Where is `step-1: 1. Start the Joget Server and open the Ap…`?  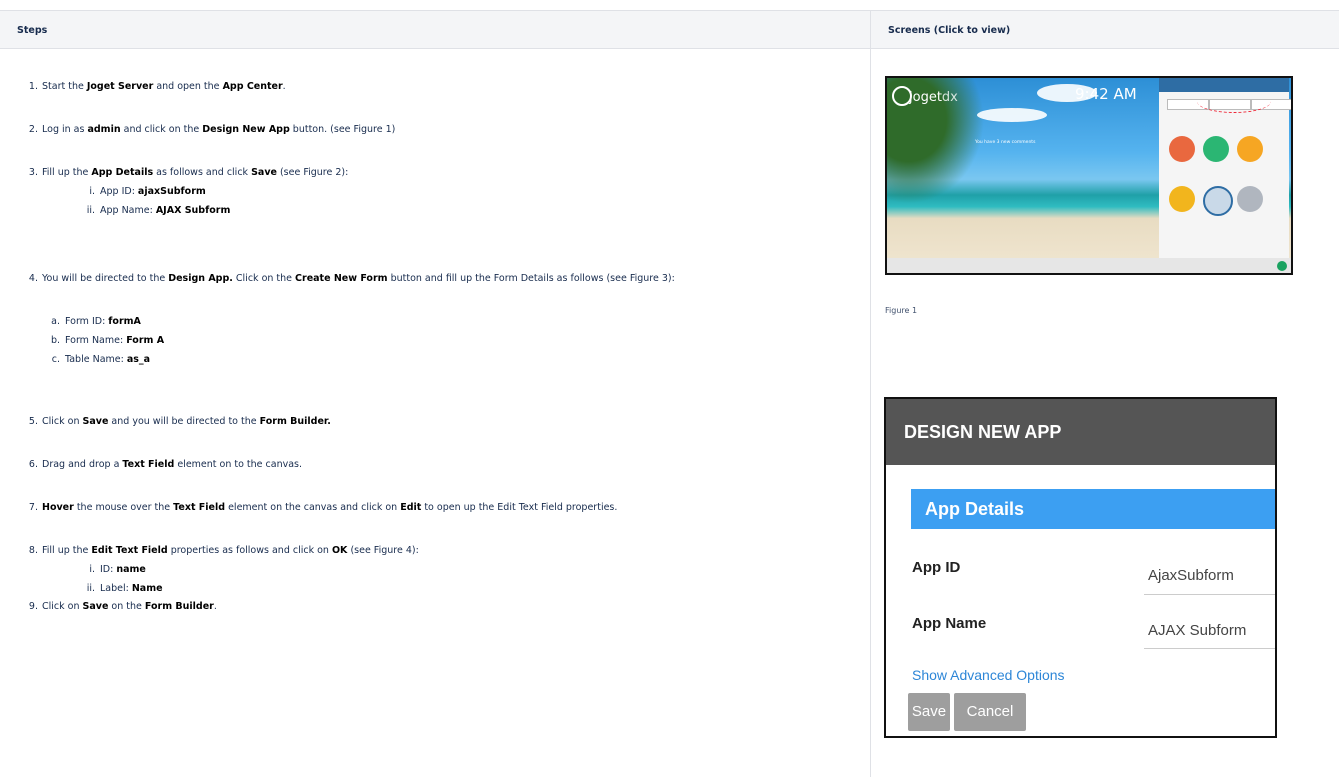 step-1: 1. Start the Joget Server and open the Ap… is located at coordinates (157, 86).